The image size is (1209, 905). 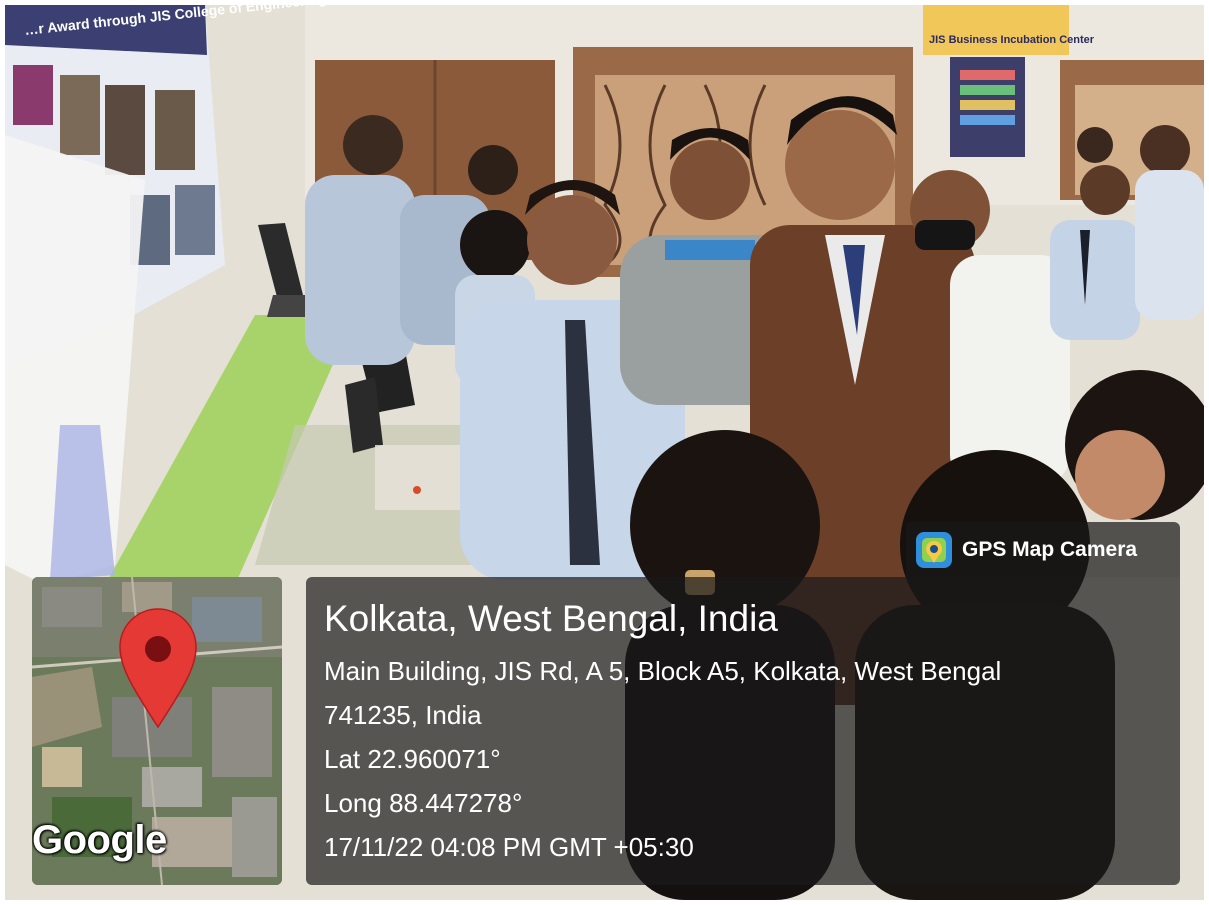 I want to click on app-name: GPS Map Camera, so click(x=1050, y=549).